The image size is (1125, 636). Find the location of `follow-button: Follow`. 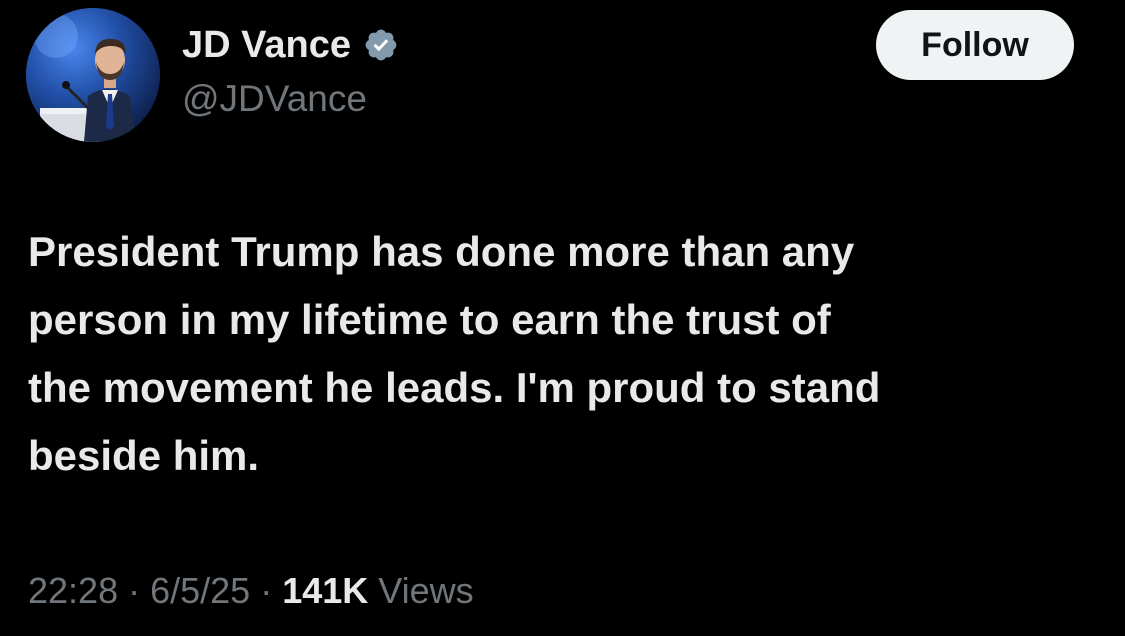

follow-button: Follow is located at coordinates (975, 45).